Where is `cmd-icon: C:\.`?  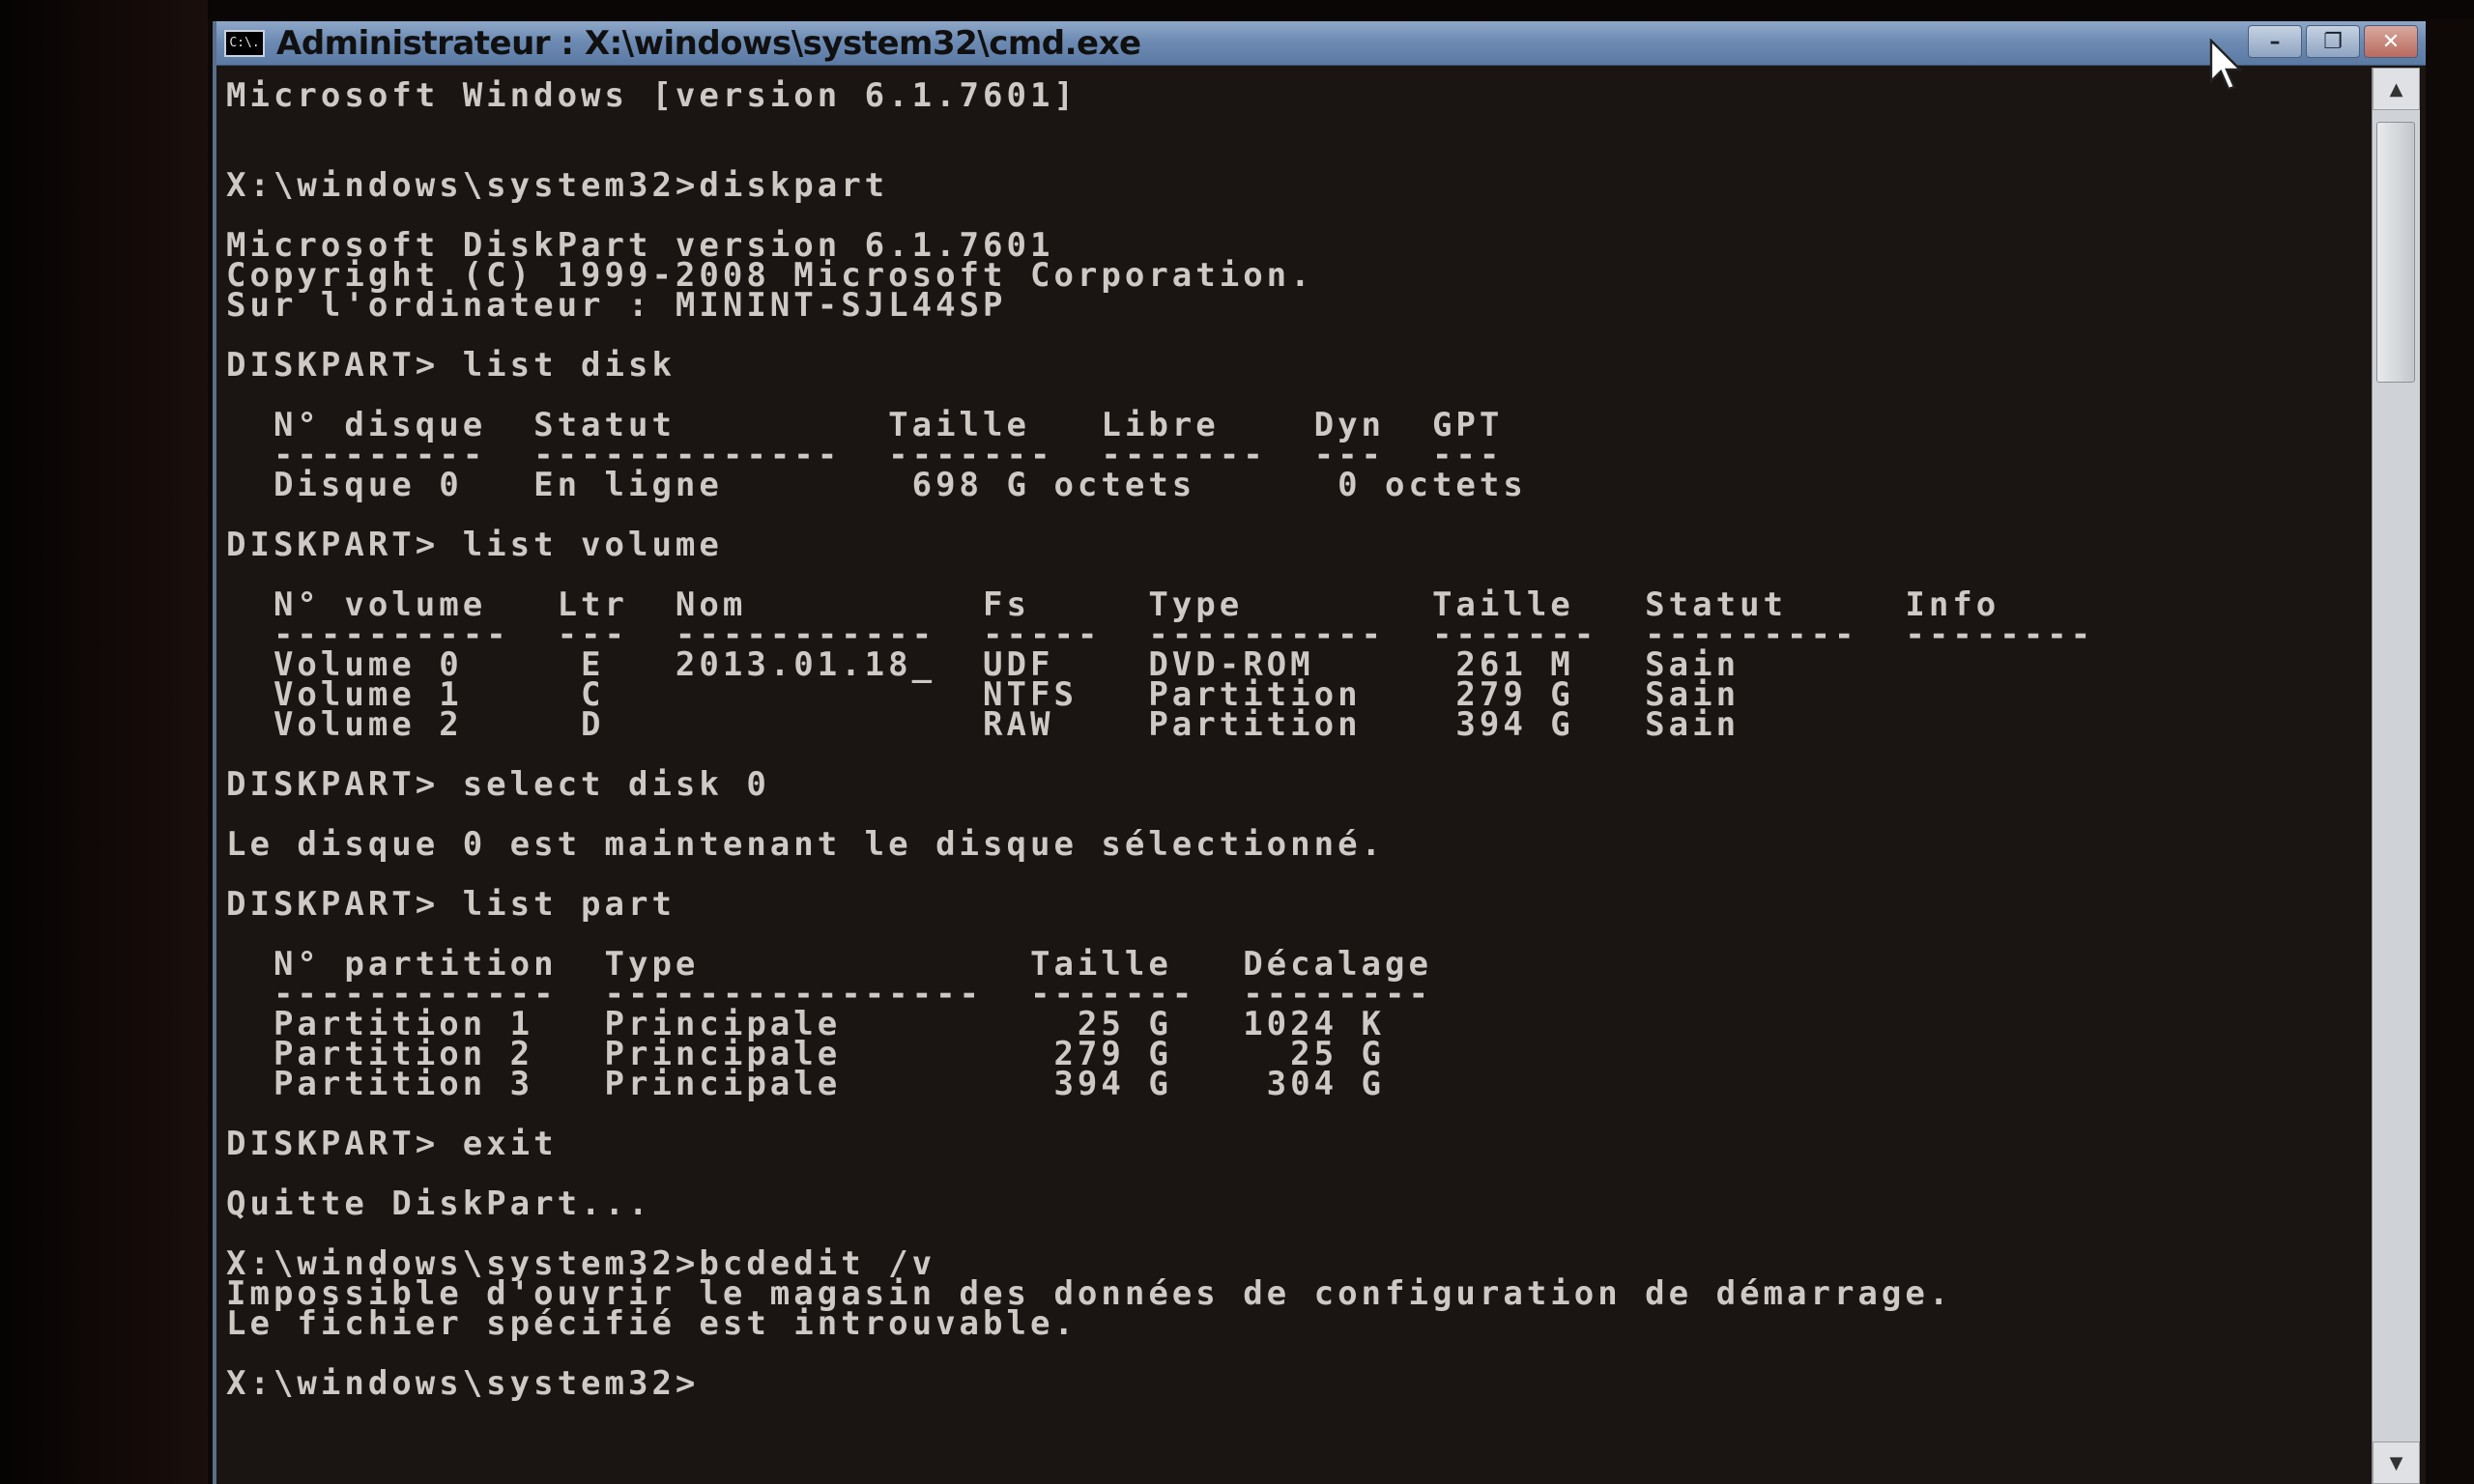
cmd-icon: C:\. is located at coordinates (245, 43).